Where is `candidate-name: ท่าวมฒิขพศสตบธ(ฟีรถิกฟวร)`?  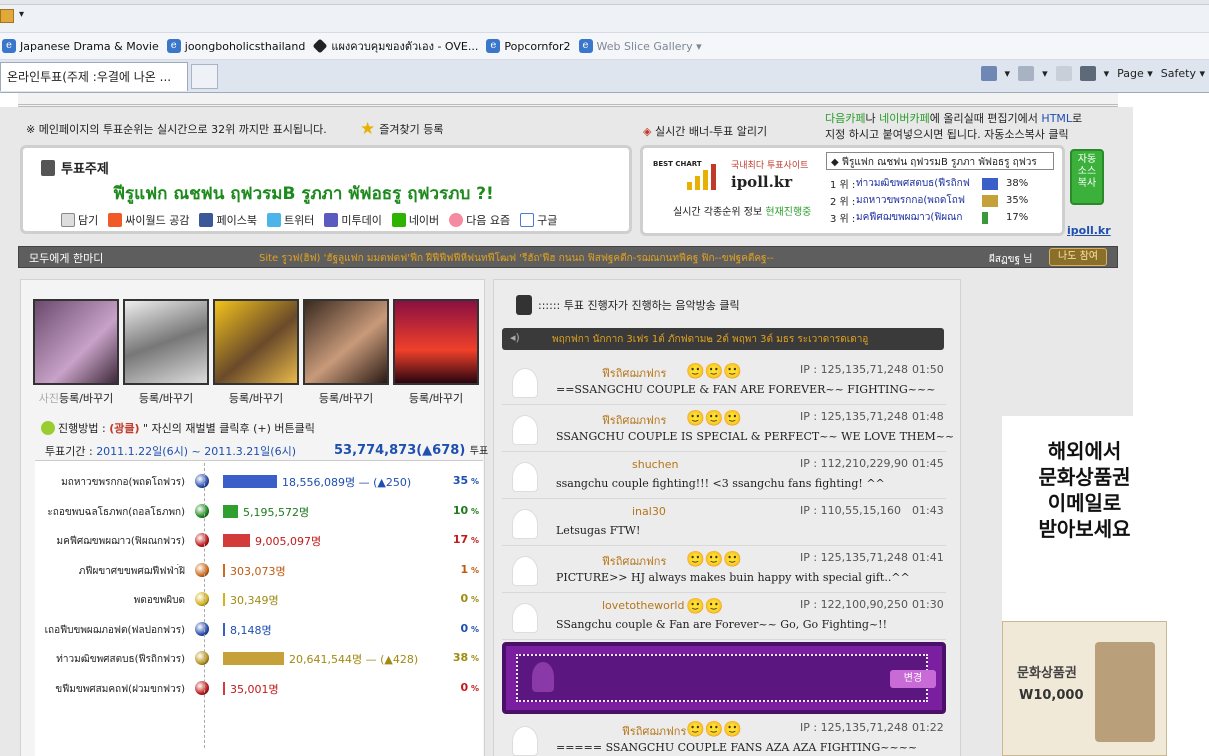 candidate-name: ท่าวมฒิขพศสตบธ(ฟีรถิกฟวร) is located at coordinates (120, 659).